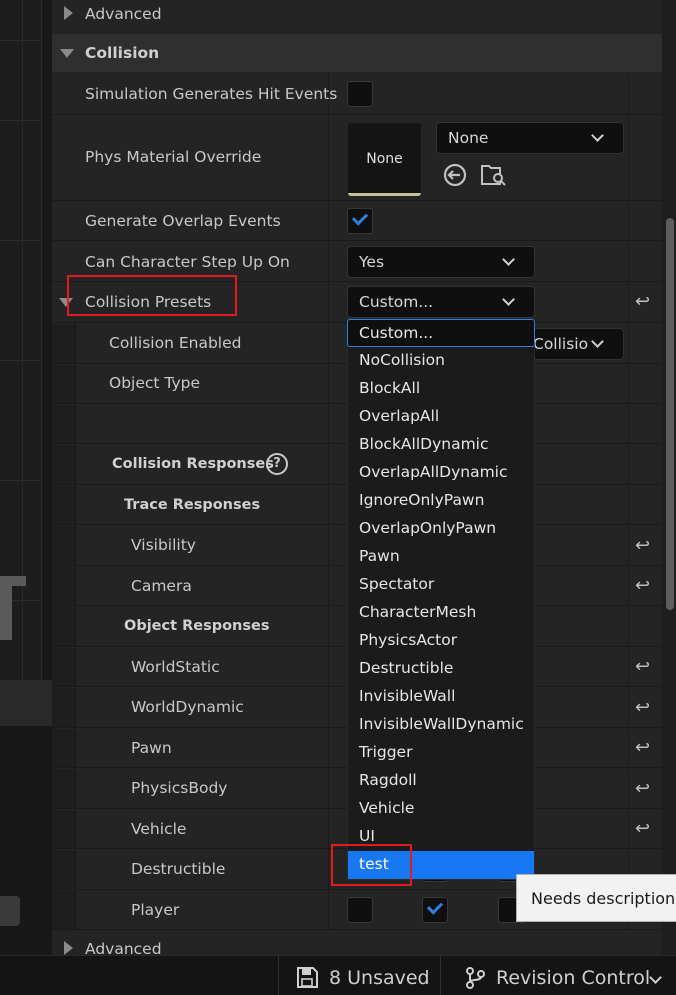 The height and width of the screenshot is (995, 676). Describe the element at coordinates (441, 557) in the screenshot. I see `dropdown-item: Pawn` at that location.